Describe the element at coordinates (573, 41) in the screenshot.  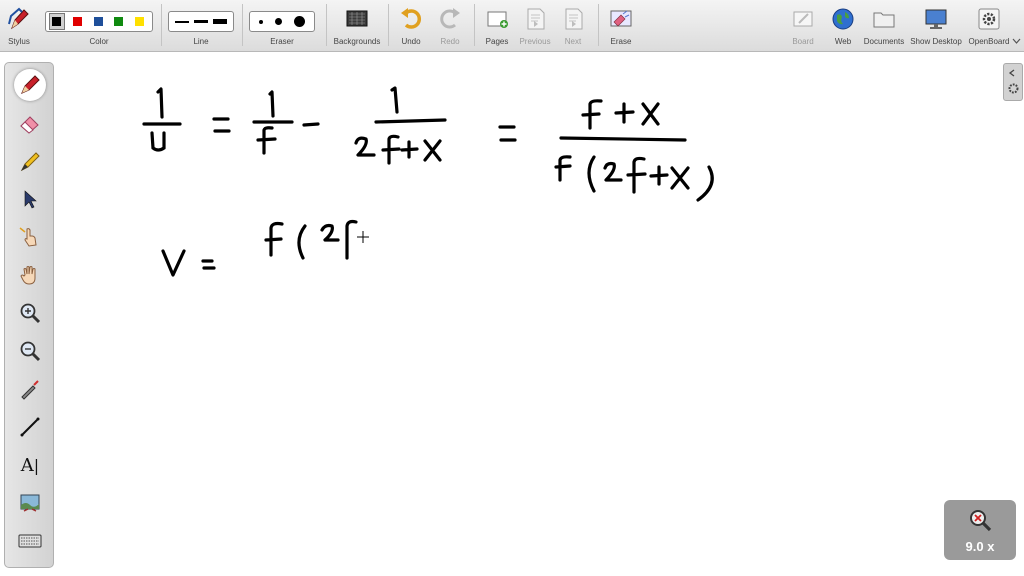
I see `next-label: Next` at that location.